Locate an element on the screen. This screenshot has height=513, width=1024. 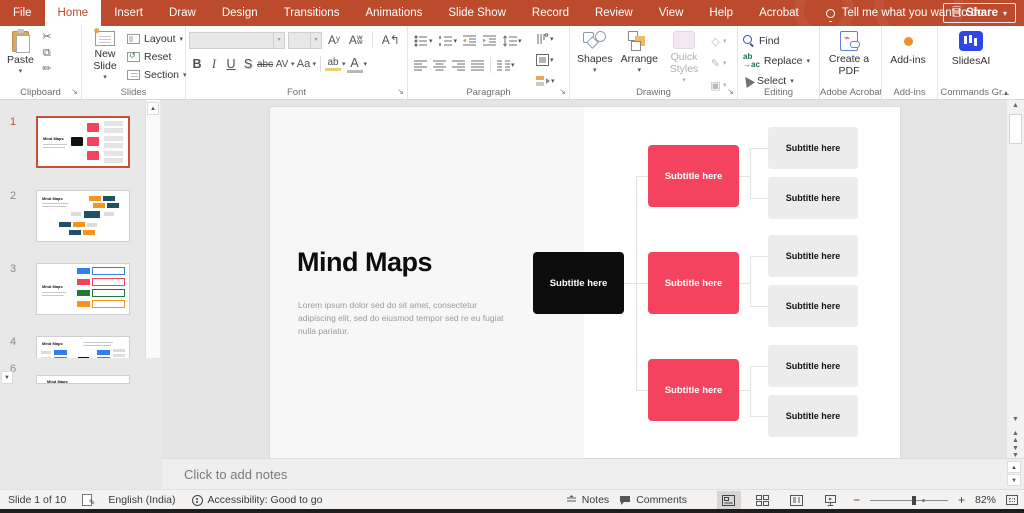
bold-button: B is located at coordinates (197, 64).